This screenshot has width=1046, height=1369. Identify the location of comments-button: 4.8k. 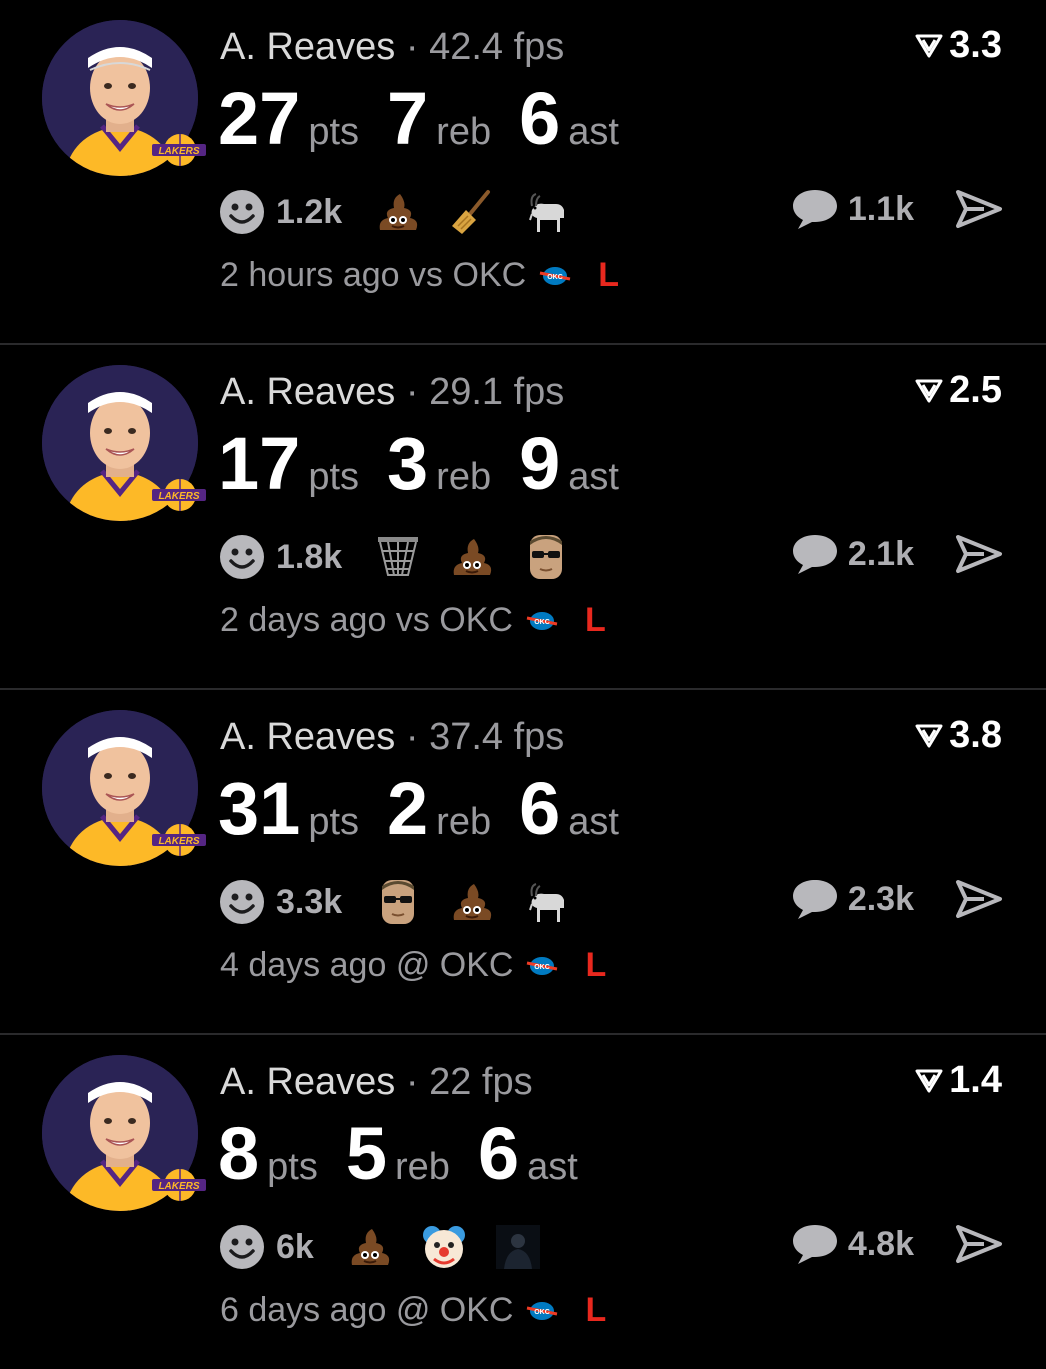
(852, 1244).